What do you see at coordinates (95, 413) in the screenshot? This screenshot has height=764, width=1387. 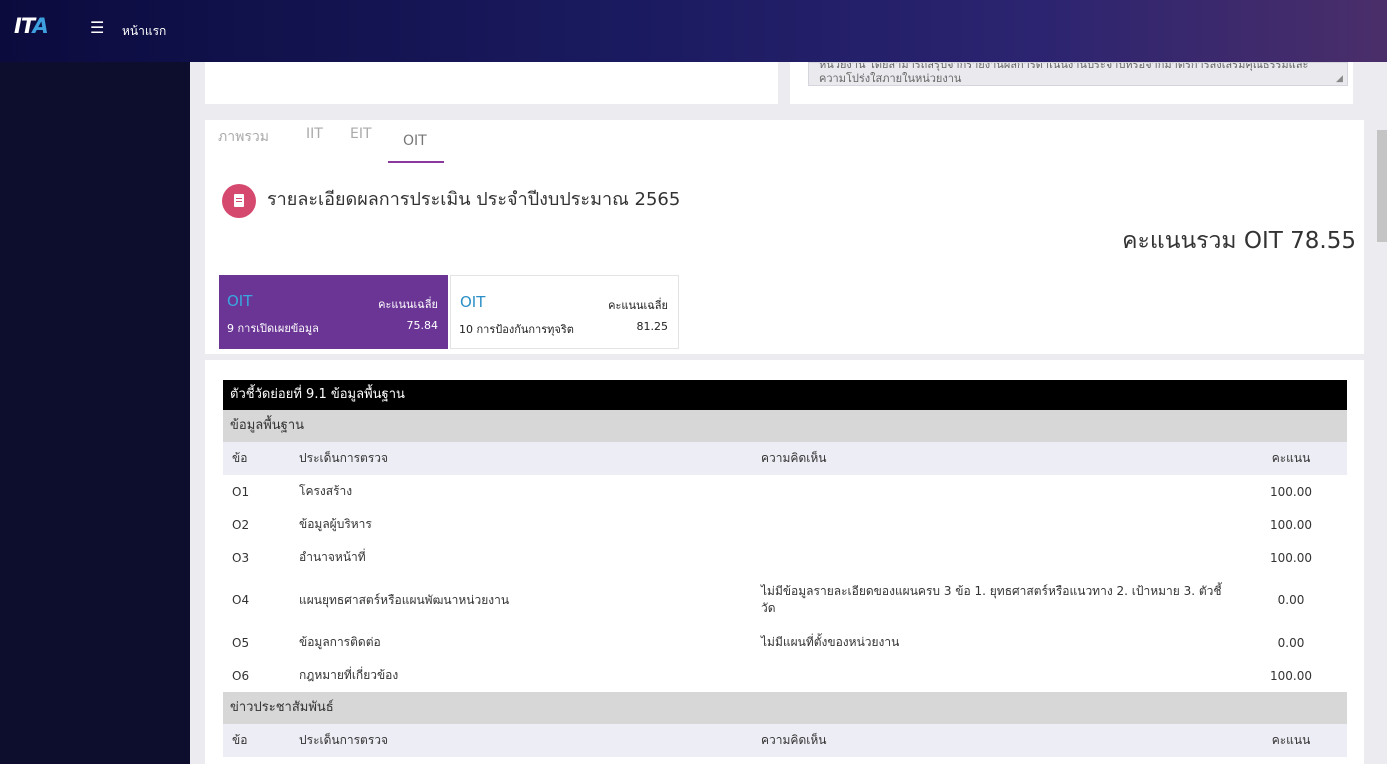 I see `sidebar` at bounding box center [95, 413].